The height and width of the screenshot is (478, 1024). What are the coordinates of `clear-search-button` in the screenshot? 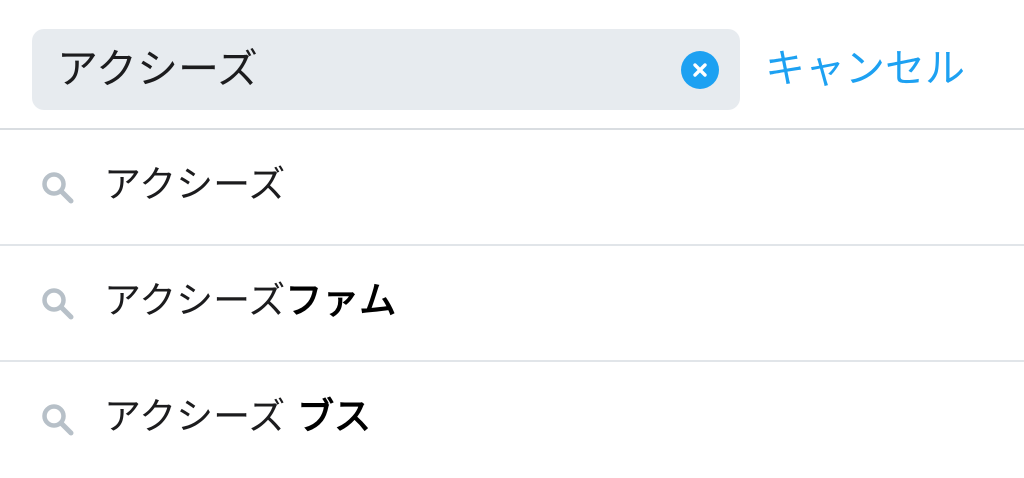 It's located at (700, 70).